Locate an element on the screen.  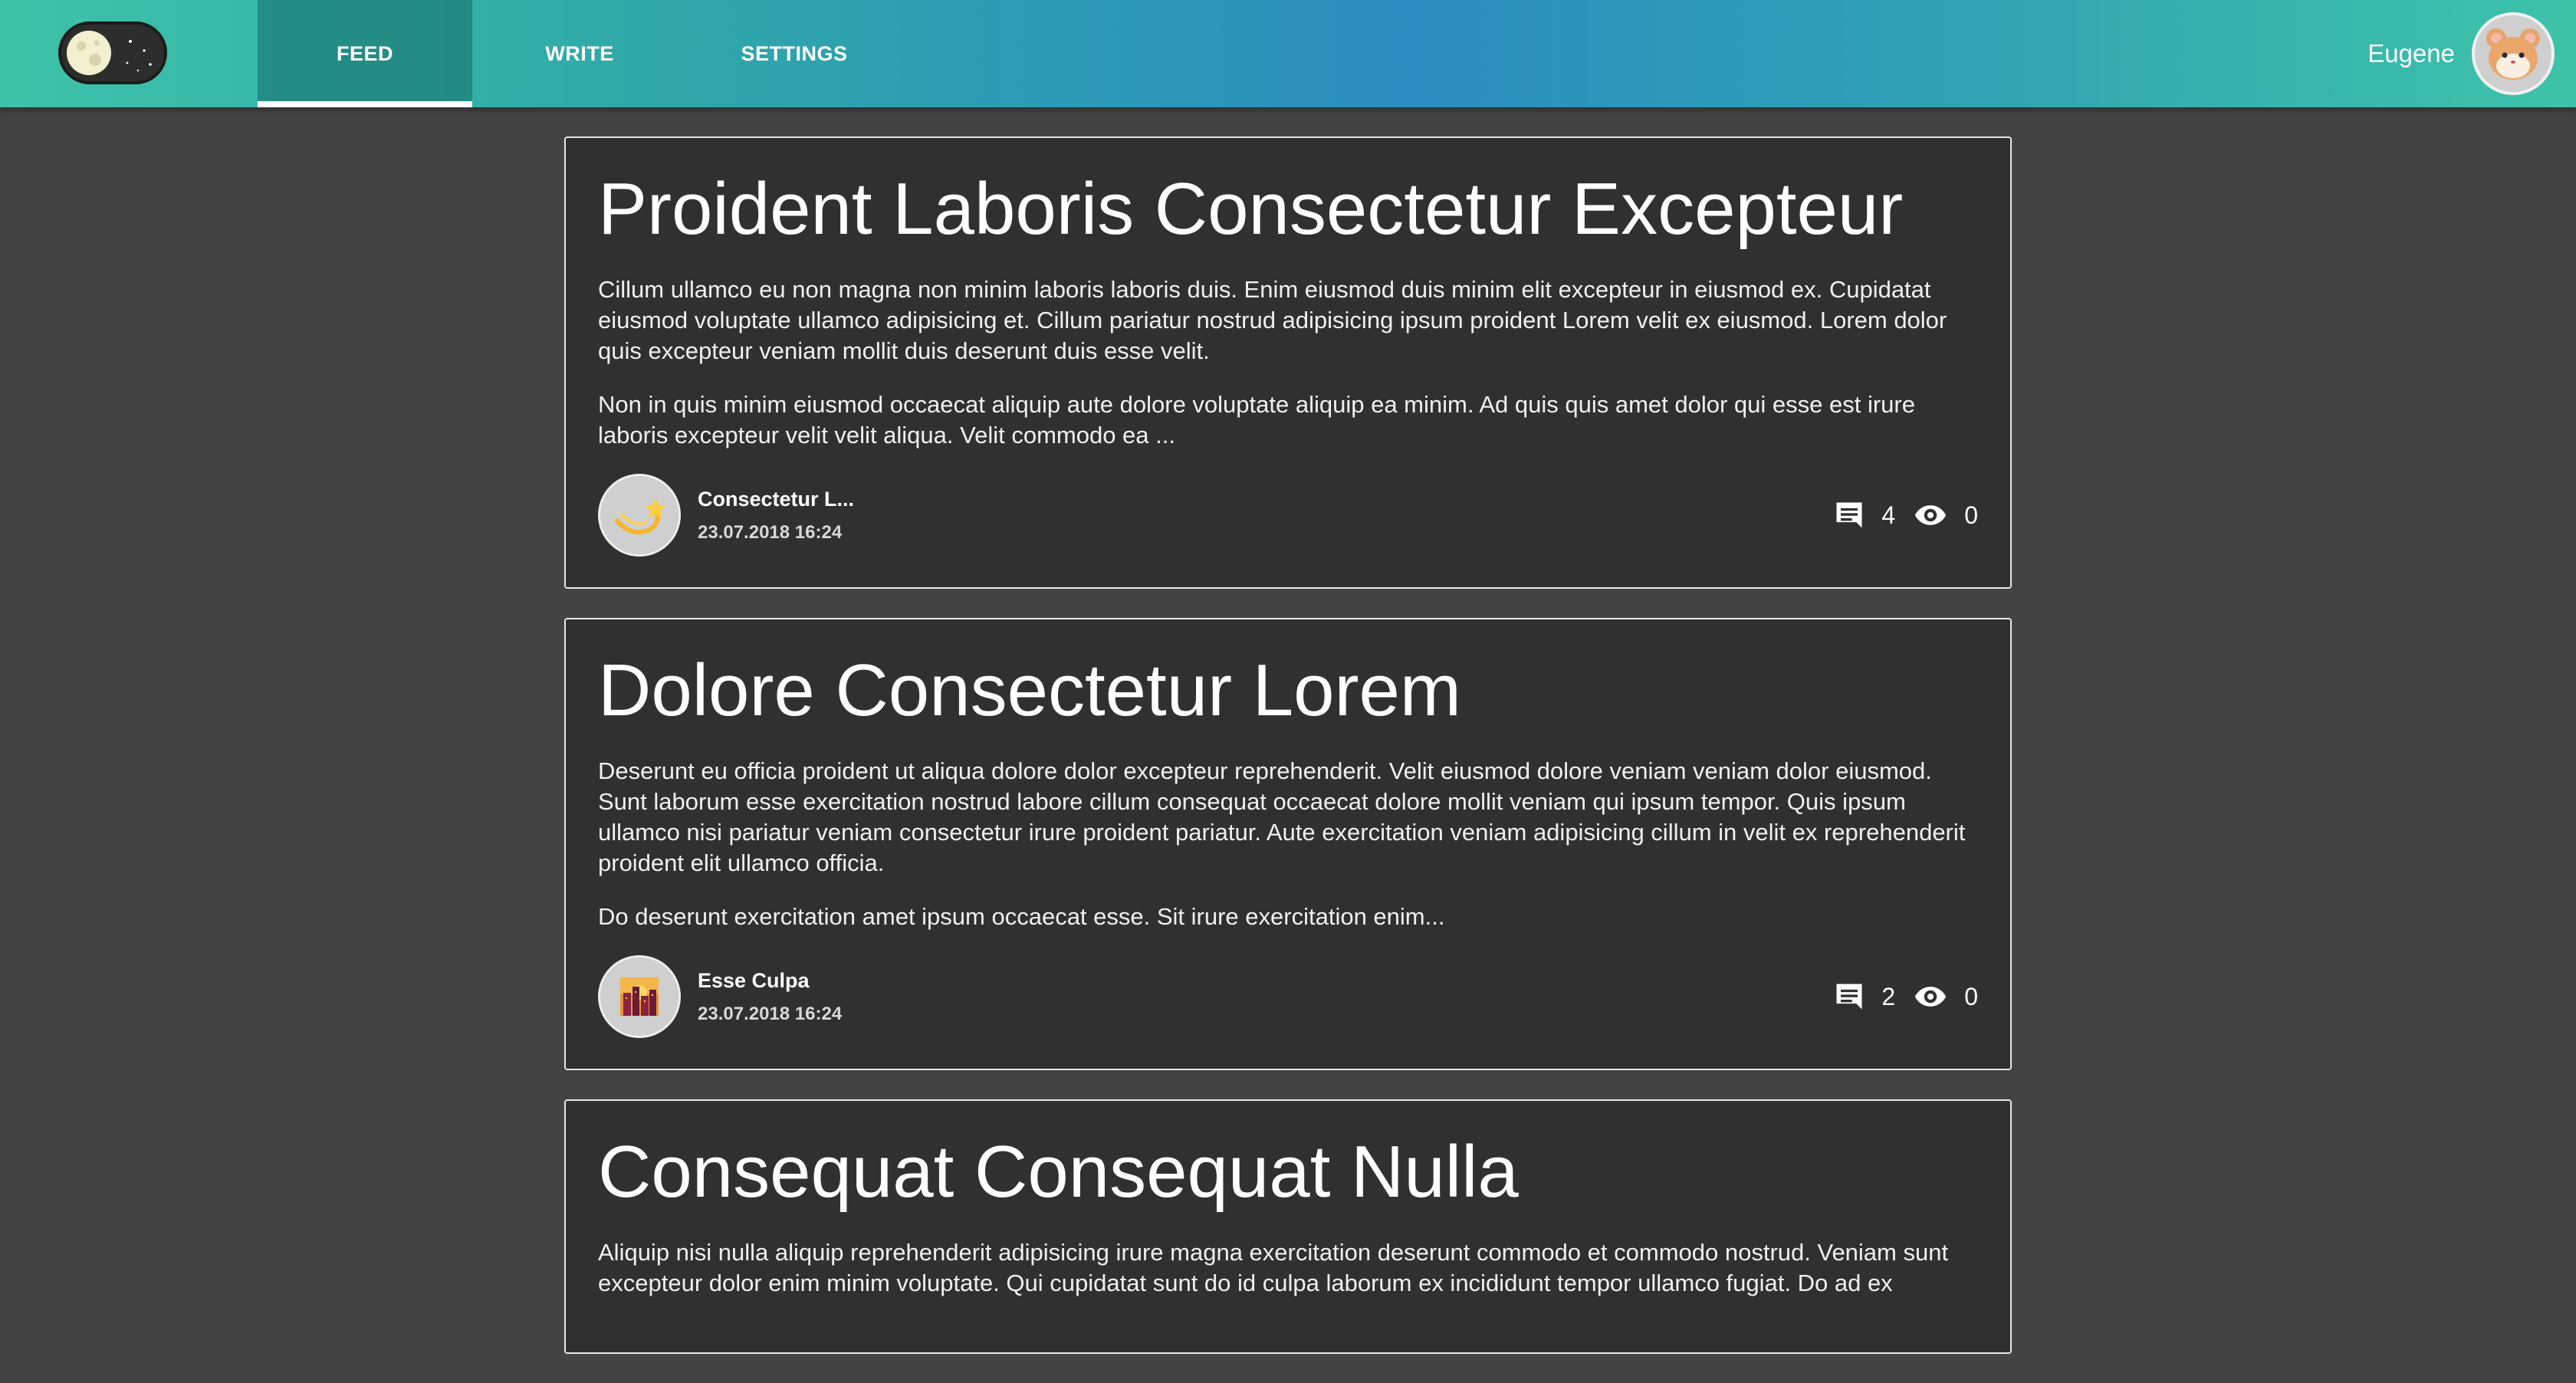
theme-toggle is located at coordinates (113, 52).